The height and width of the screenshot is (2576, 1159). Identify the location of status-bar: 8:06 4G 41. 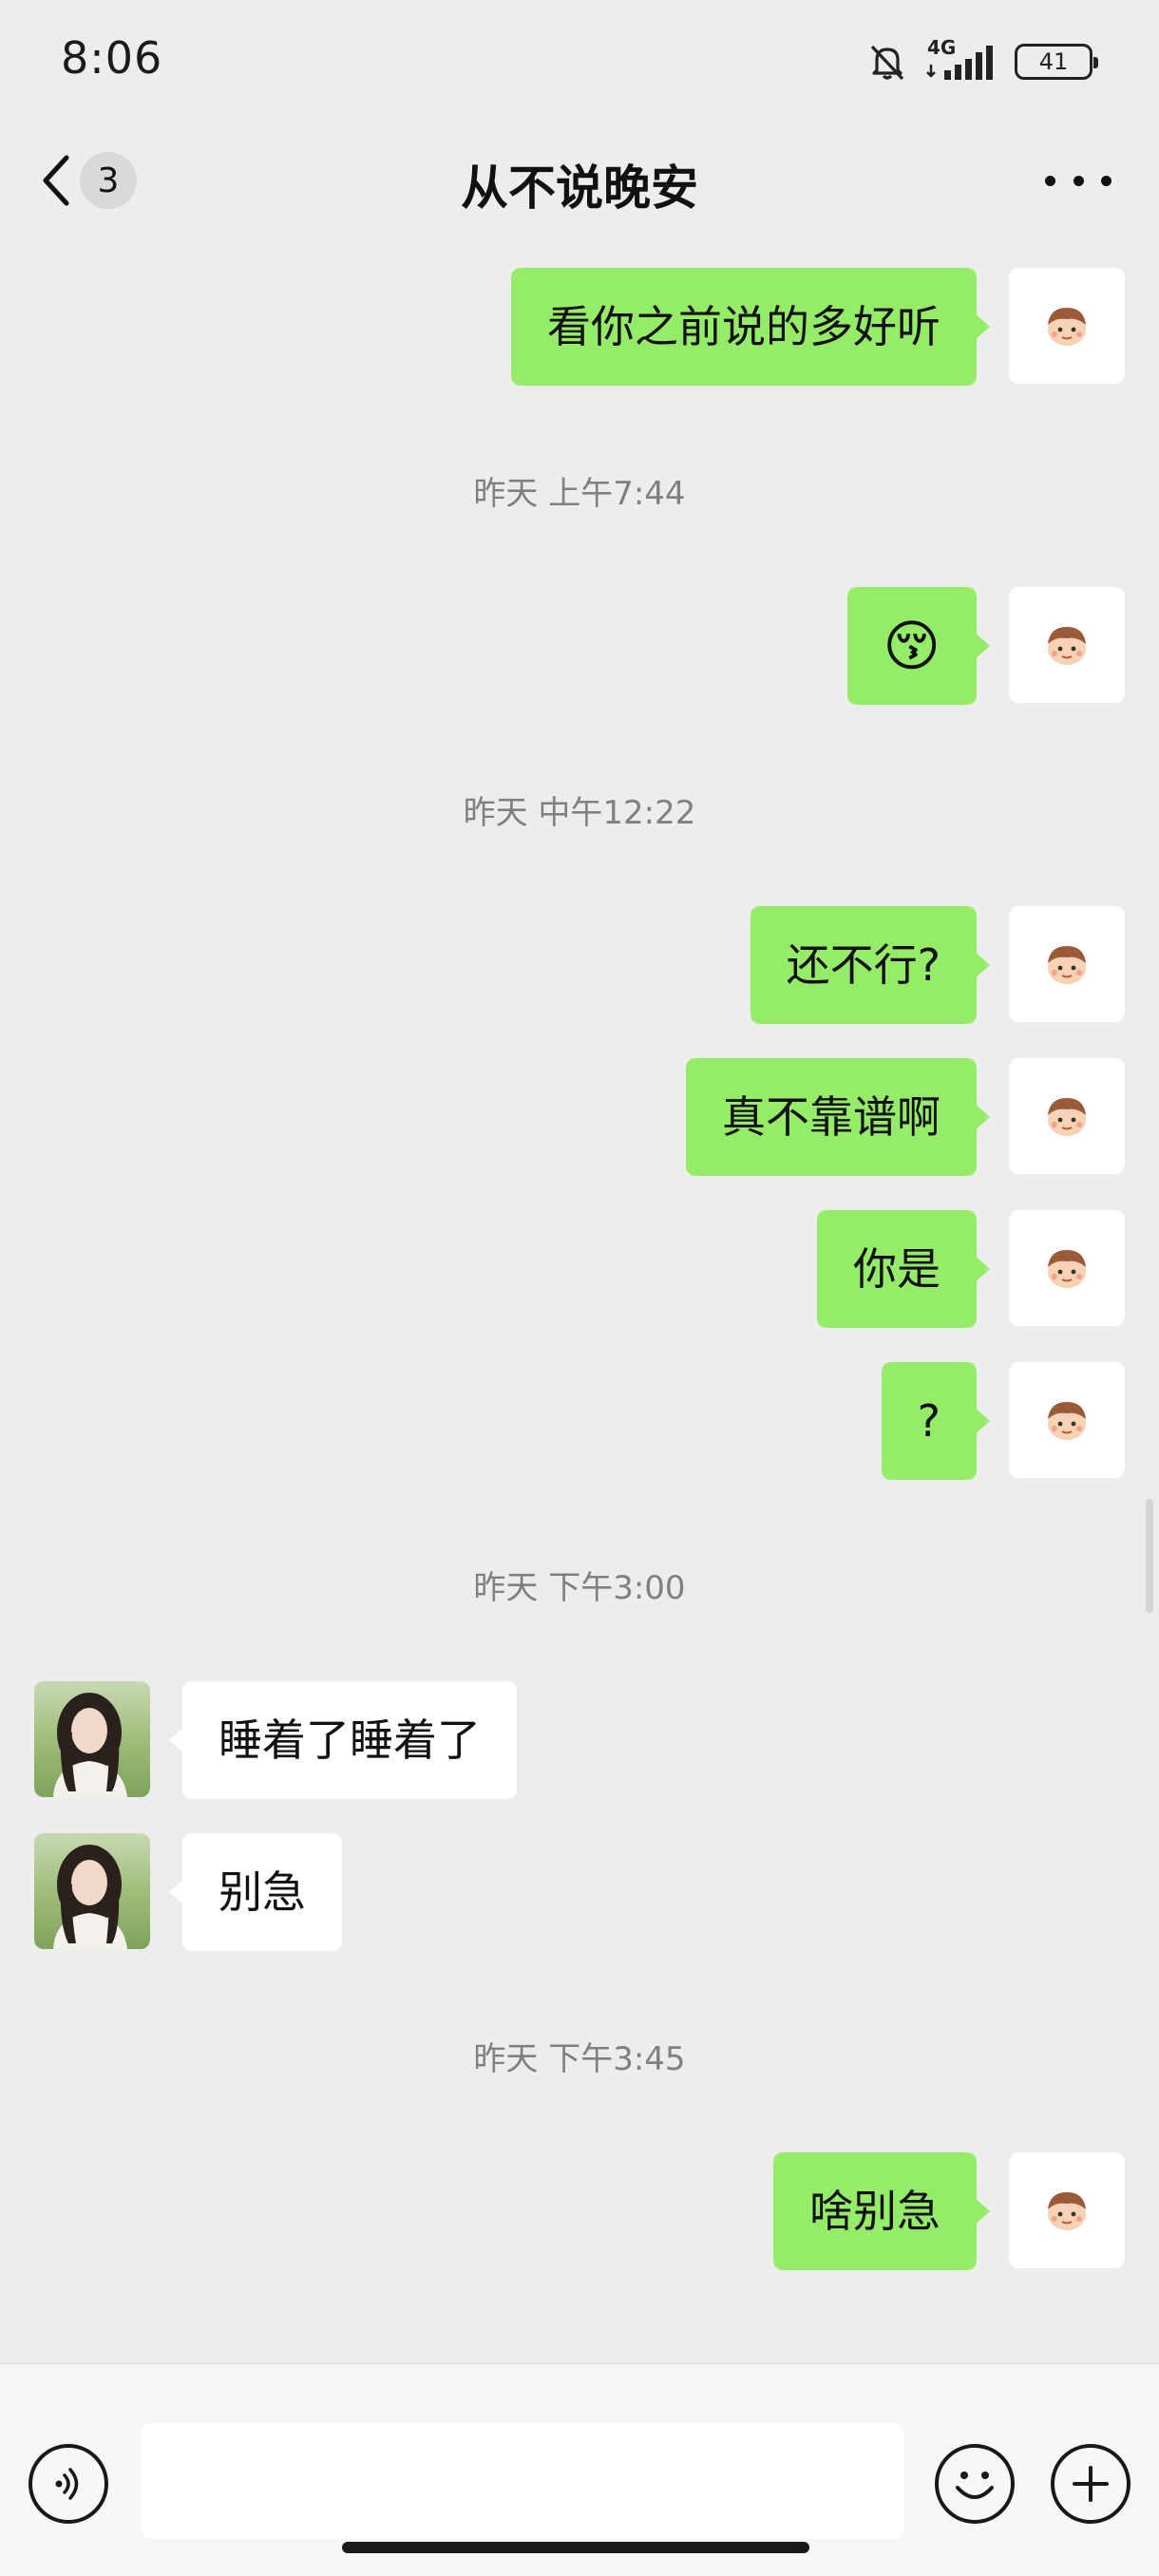
(579, 66).